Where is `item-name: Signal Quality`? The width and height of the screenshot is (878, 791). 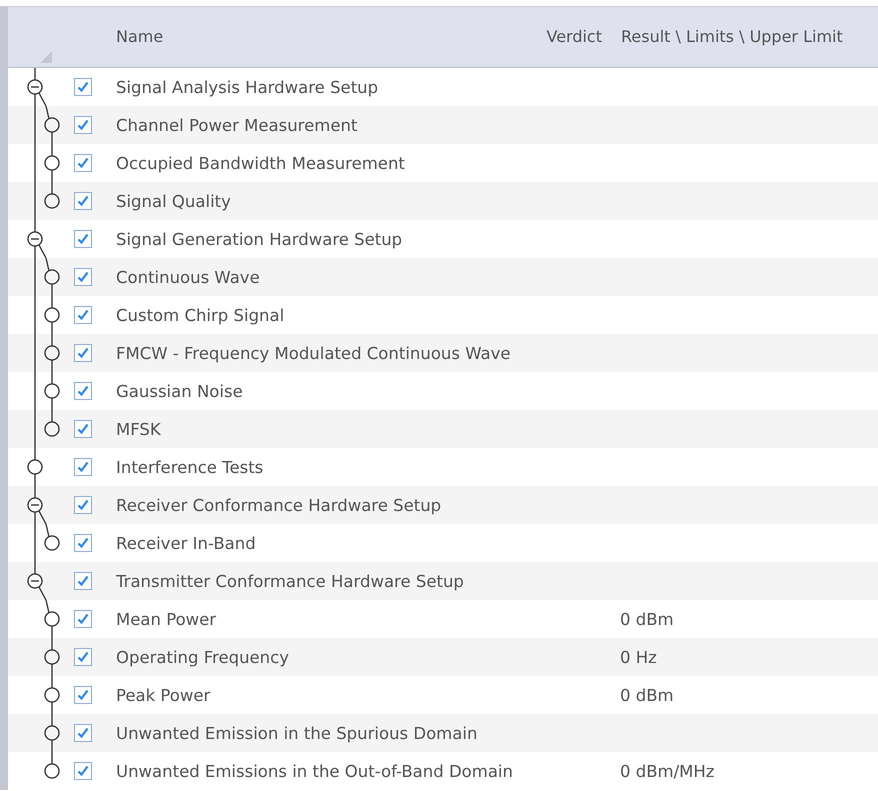 item-name: Signal Quality is located at coordinates (174, 201).